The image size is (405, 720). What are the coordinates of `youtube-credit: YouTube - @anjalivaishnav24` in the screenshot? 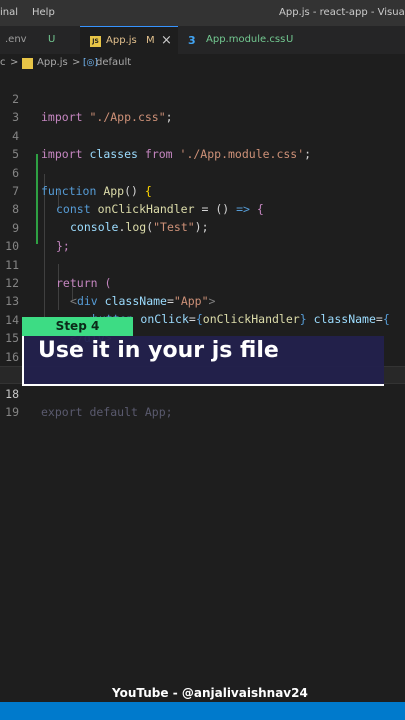 It's located at (210, 693).